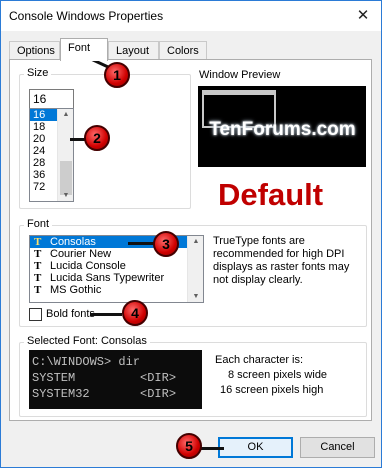 Image resolution: width=382 pixels, height=468 pixels. Describe the element at coordinates (271, 194) in the screenshot. I see `default-annotation: Default` at that location.